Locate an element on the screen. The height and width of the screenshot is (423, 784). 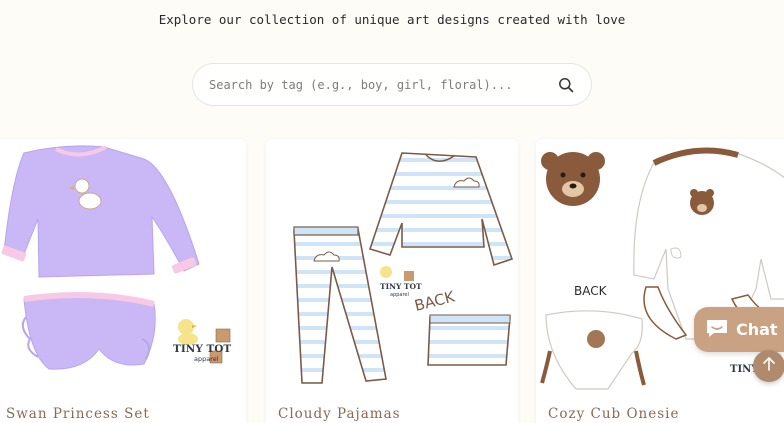
product-title: Cozy Cub Onesie is located at coordinates (613, 414).